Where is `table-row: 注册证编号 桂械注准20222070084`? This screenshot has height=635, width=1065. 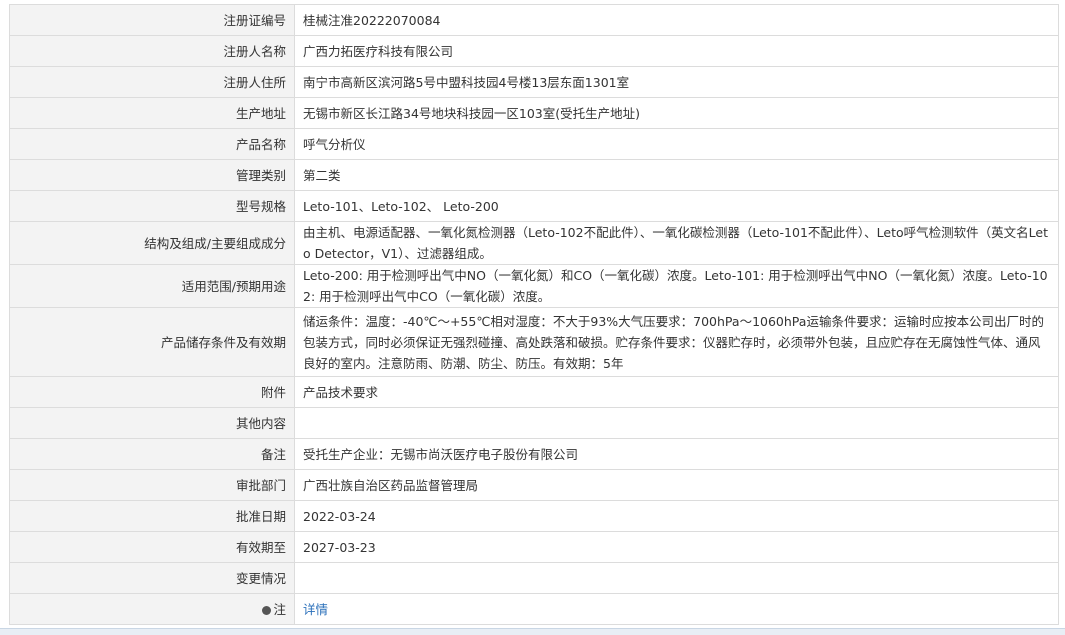 table-row: 注册证编号 桂械注准20222070084 is located at coordinates (534, 20).